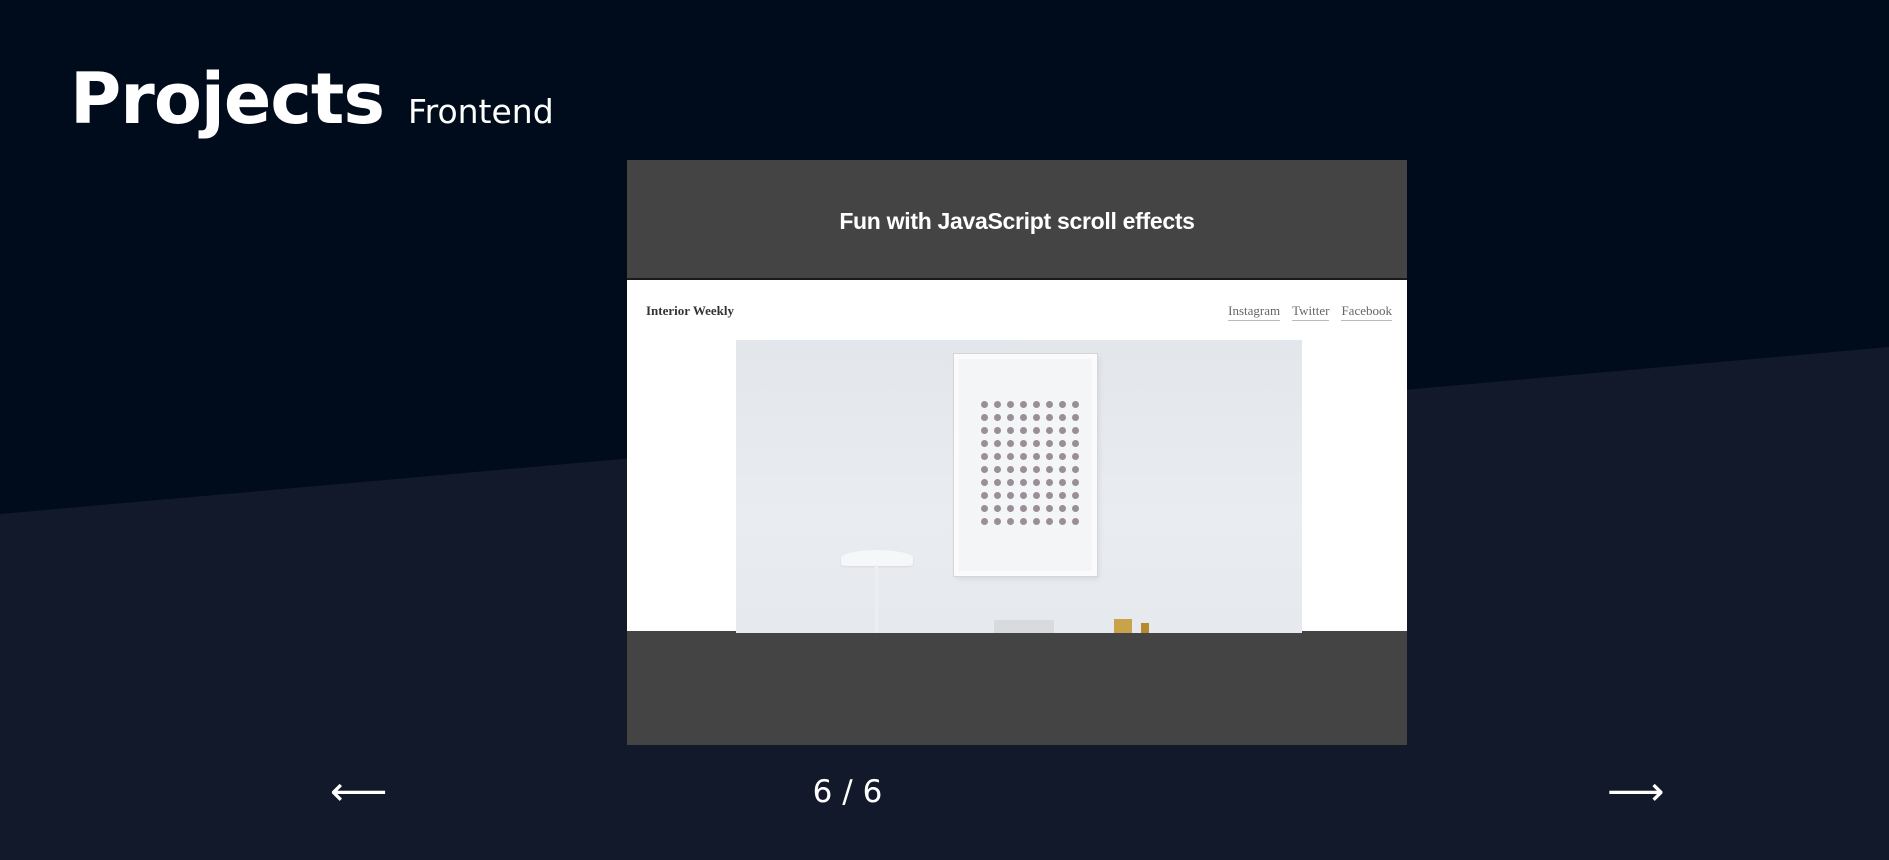 The height and width of the screenshot is (860, 1889). I want to click on preview-nav: Instagram Twitter Facebook, so click(1310, 312).